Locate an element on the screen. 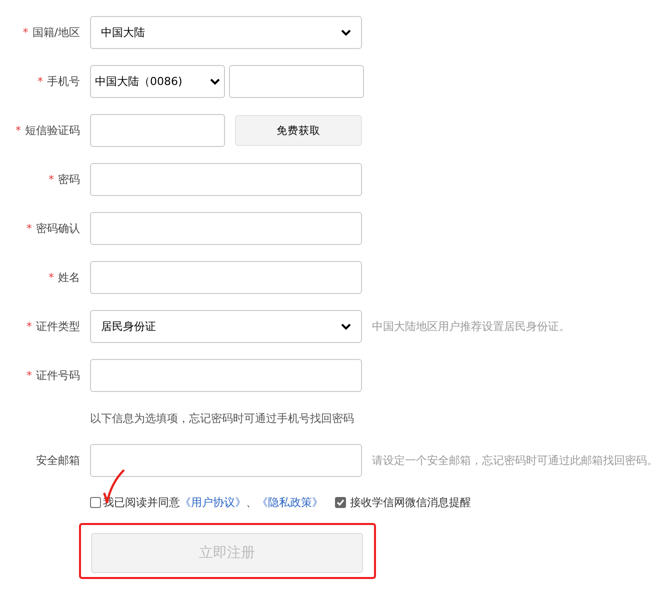 Image resolution: width=667 pixels, height=594 pixels. field-label: 证件号码 is located at coordinates (58, 375).